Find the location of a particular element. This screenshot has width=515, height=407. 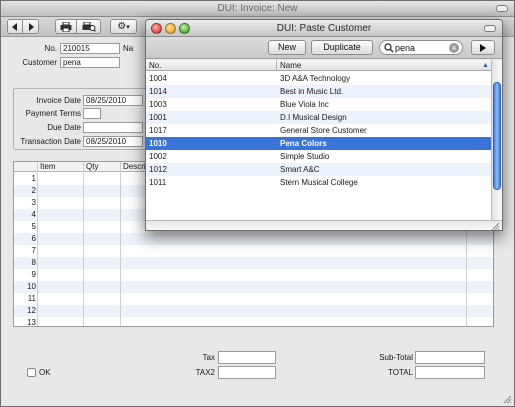

list-item: 1001 D.I Musical Design is located at coordinates (318, 117).